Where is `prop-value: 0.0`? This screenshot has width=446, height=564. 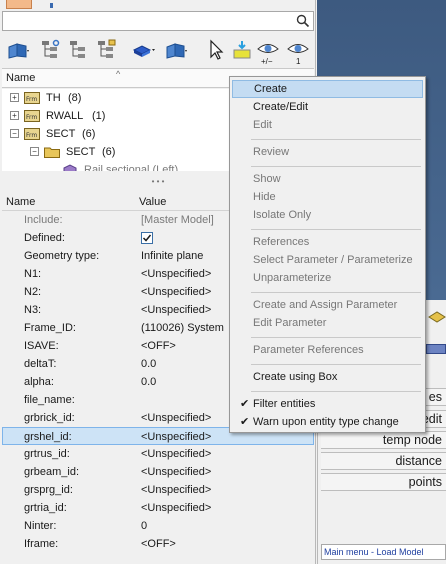 prop-value: 0.0 is located at coordinates (149, 364).